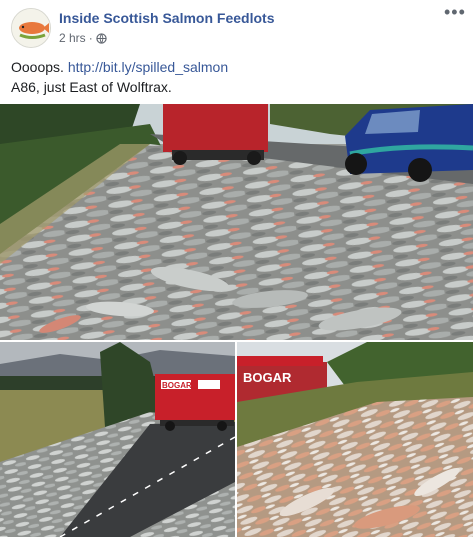  What do you see at coordinates (72, 38) in the screenshot?
I see `post-timestamp: 2 hrs` at bounding box center [72, 38].